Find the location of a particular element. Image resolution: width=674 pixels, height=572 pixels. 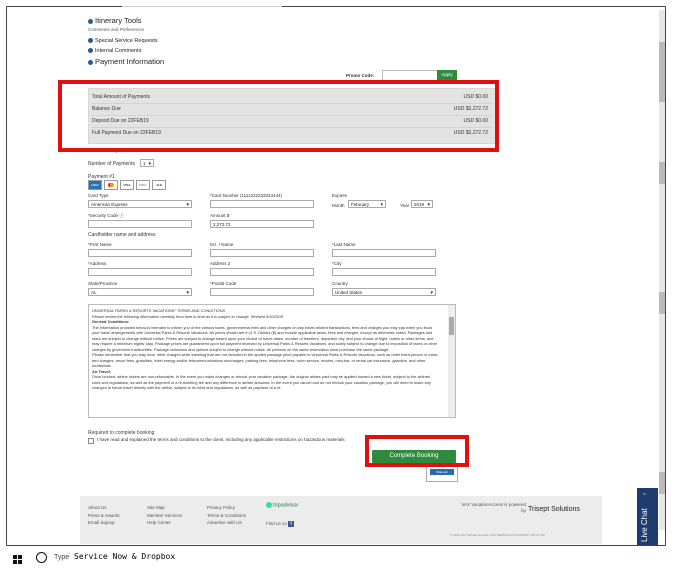

footer-link: Press & Awards is located at coordinates (104, 516).